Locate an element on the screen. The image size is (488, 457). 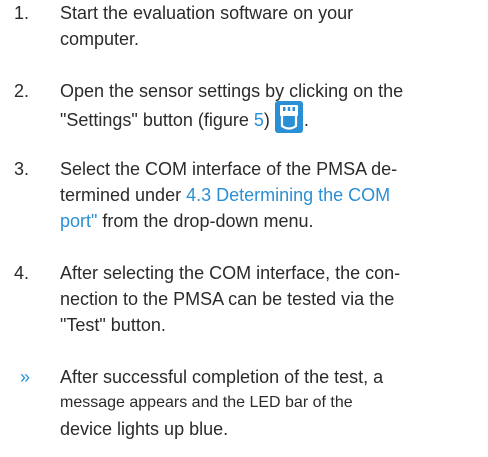
step-line: "Test" button. is located at coordinates (113, 325).